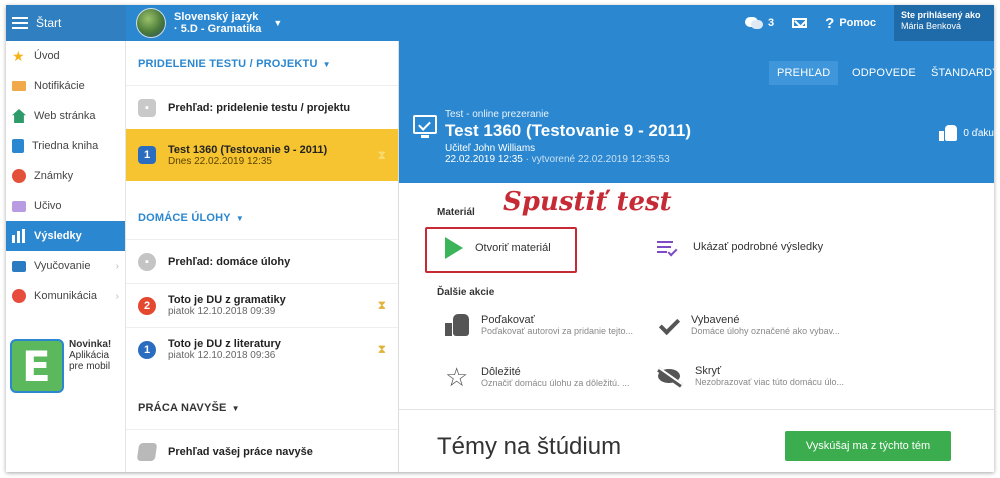 The height and width of the screenshot is (478, 1000). I want to click on hourglass-icon: ⧗, so click(381, 349).